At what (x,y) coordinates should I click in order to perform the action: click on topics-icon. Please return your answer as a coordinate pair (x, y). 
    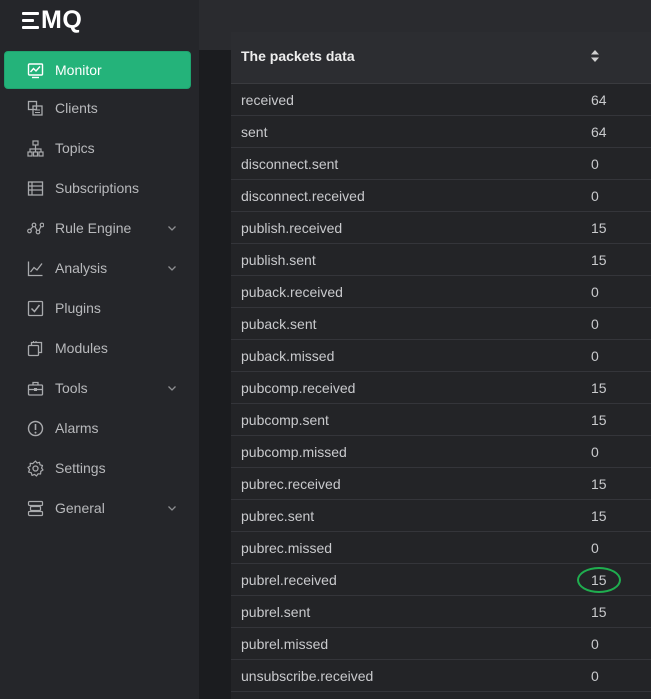
    Looking at the image, I should click on (35, 148).